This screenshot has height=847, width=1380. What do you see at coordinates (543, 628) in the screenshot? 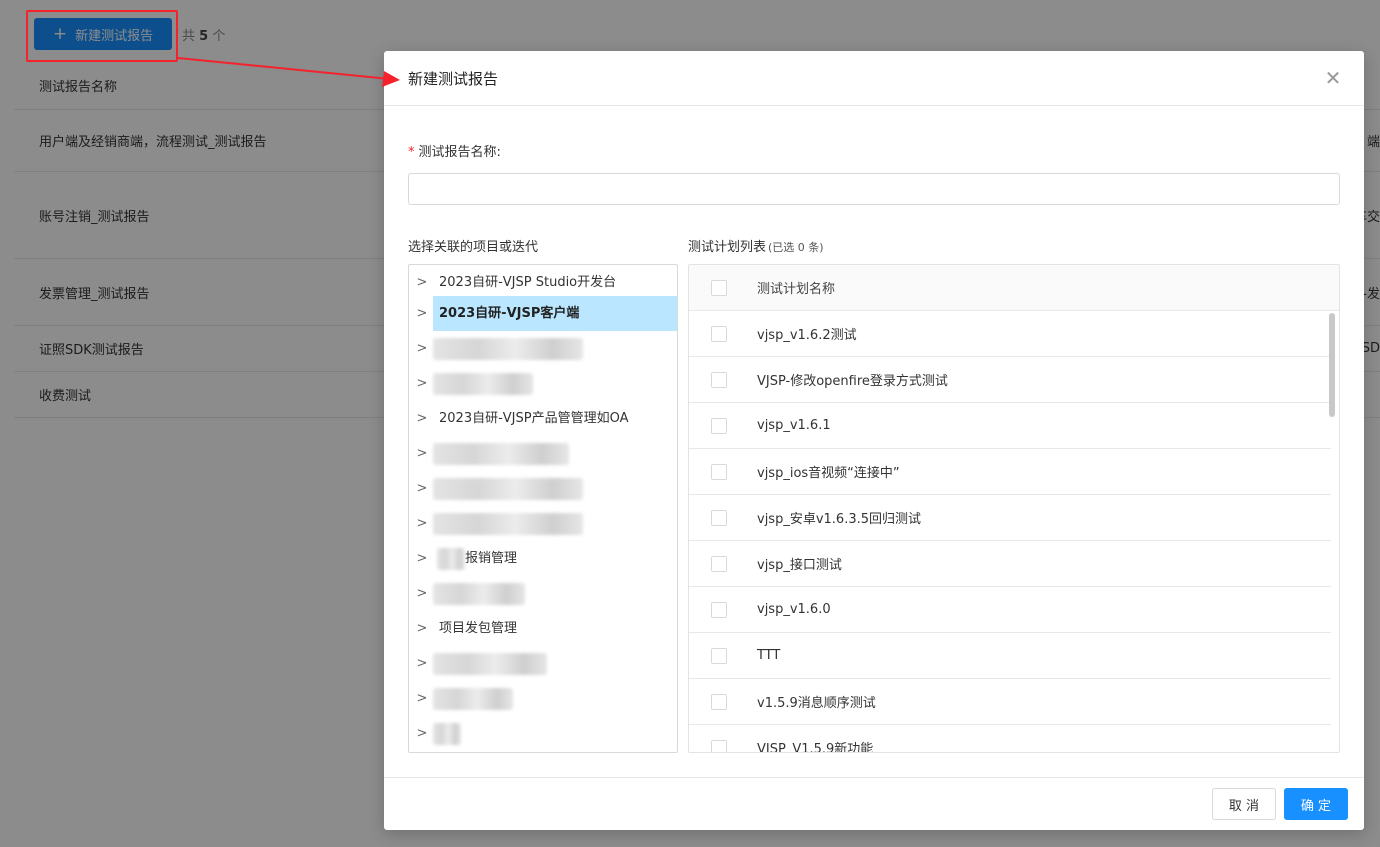
I see `tree-item: > 项目发包管理` at bounding box center [543, 628].